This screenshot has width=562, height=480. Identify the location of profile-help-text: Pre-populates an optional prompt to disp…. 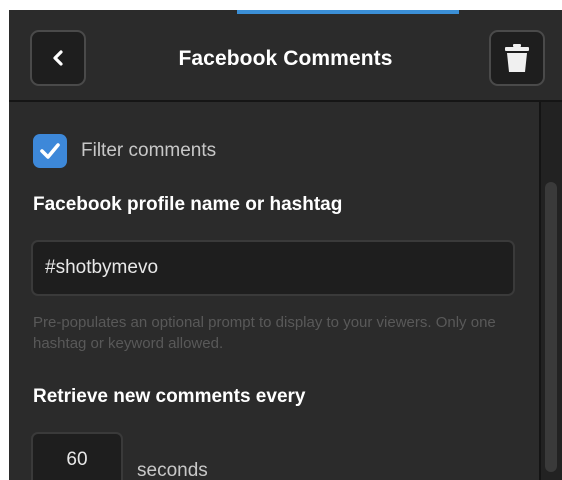
(264, 333).